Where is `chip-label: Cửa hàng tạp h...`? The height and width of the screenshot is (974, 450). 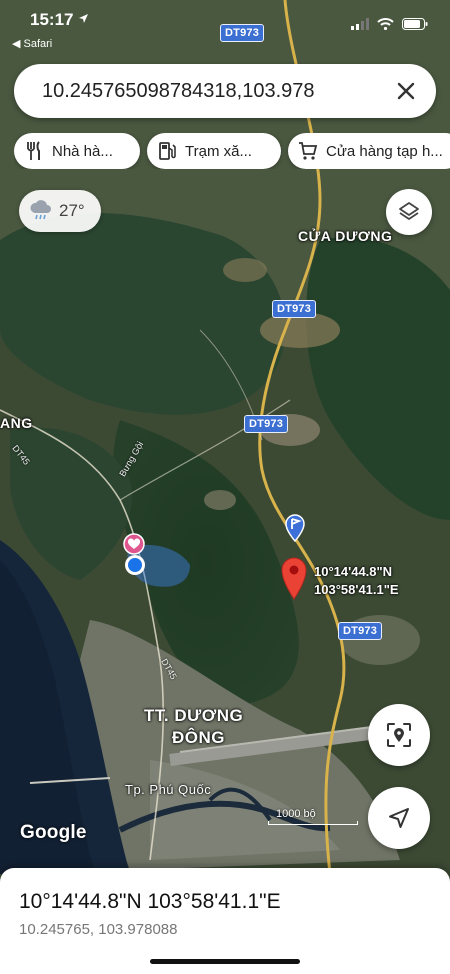 chip-label: Cửa hàng tạp h... is located at coordinates (384, 151).